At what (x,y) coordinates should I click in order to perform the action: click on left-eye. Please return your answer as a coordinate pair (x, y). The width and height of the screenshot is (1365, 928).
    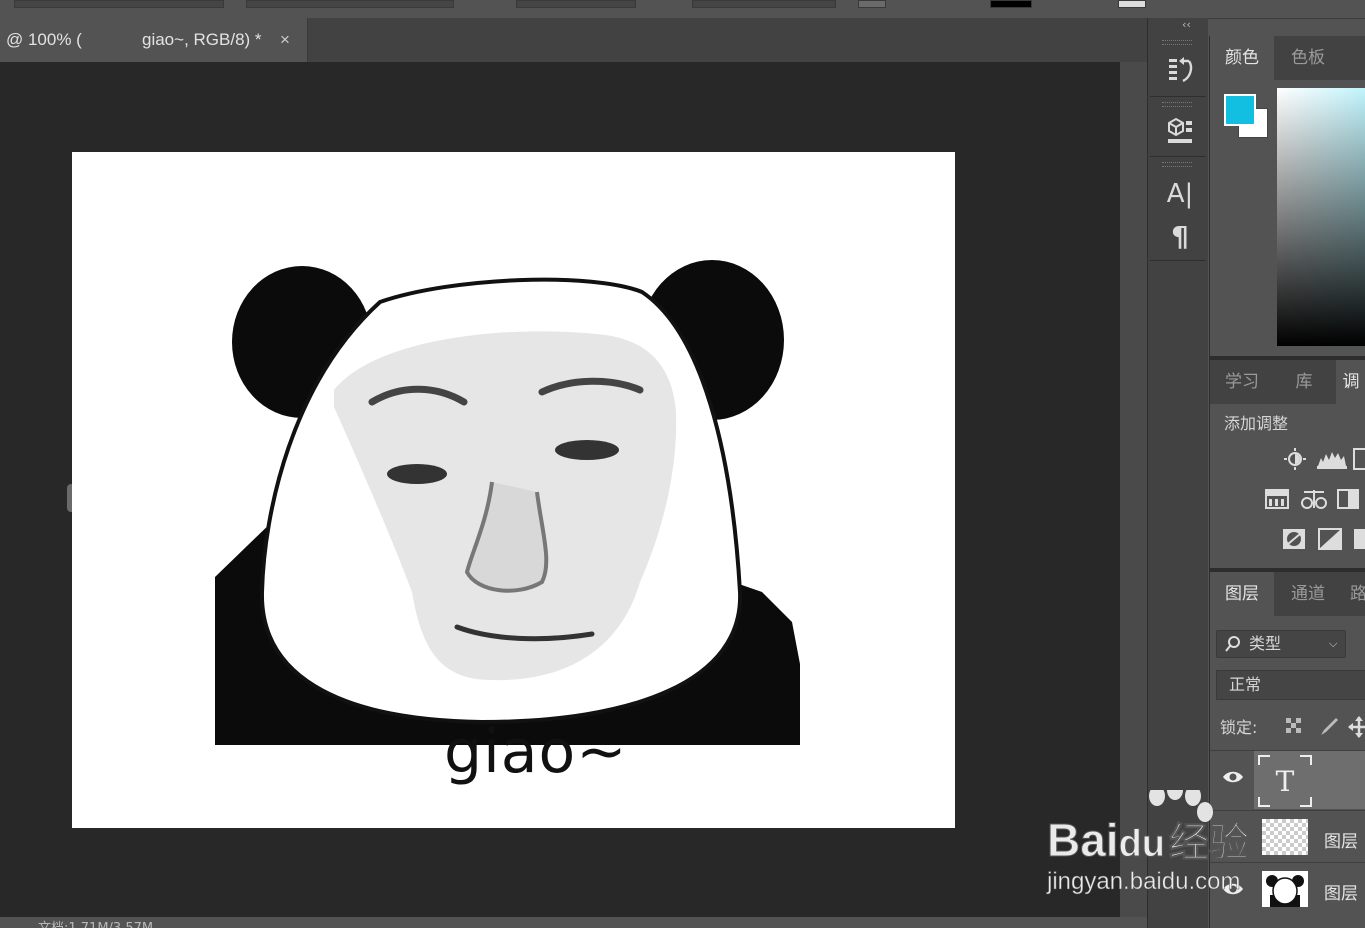
    Looking at the image, I should click on (417, 474).